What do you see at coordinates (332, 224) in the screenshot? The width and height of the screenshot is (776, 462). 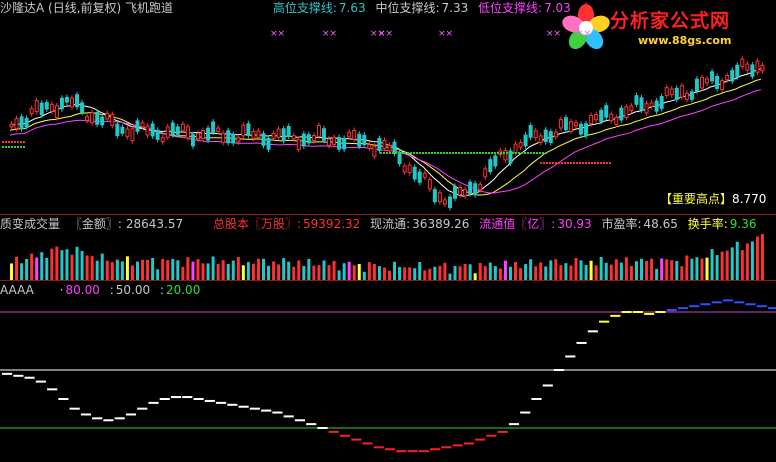 I see `total-shares-value: 59392.32` at bounding box center [332, 224].